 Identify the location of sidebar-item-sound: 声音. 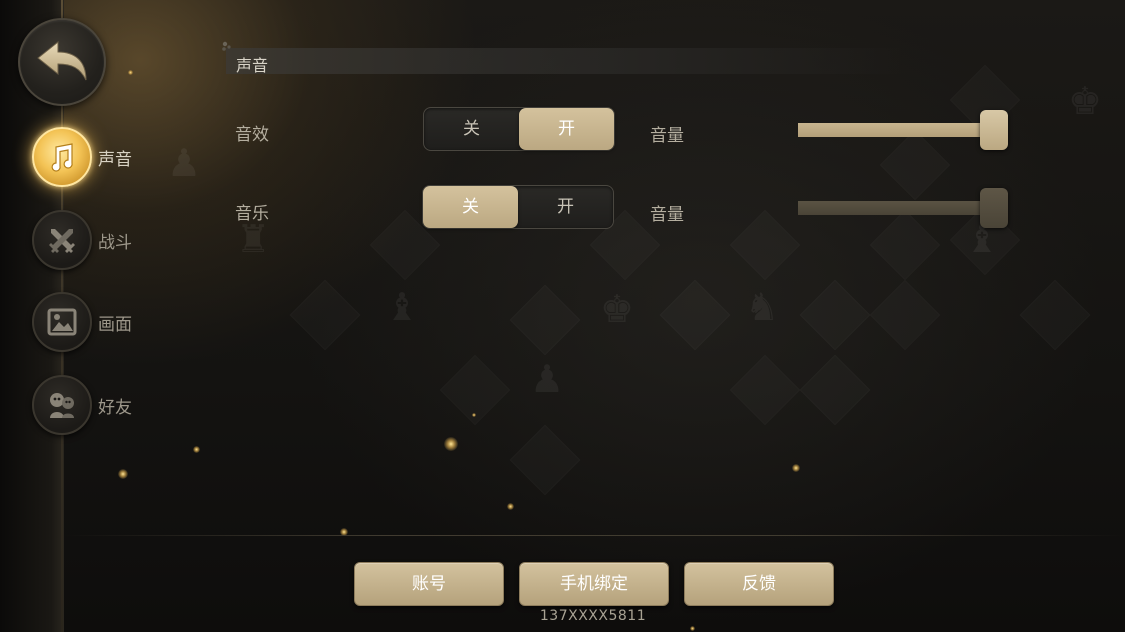
(102, 157).